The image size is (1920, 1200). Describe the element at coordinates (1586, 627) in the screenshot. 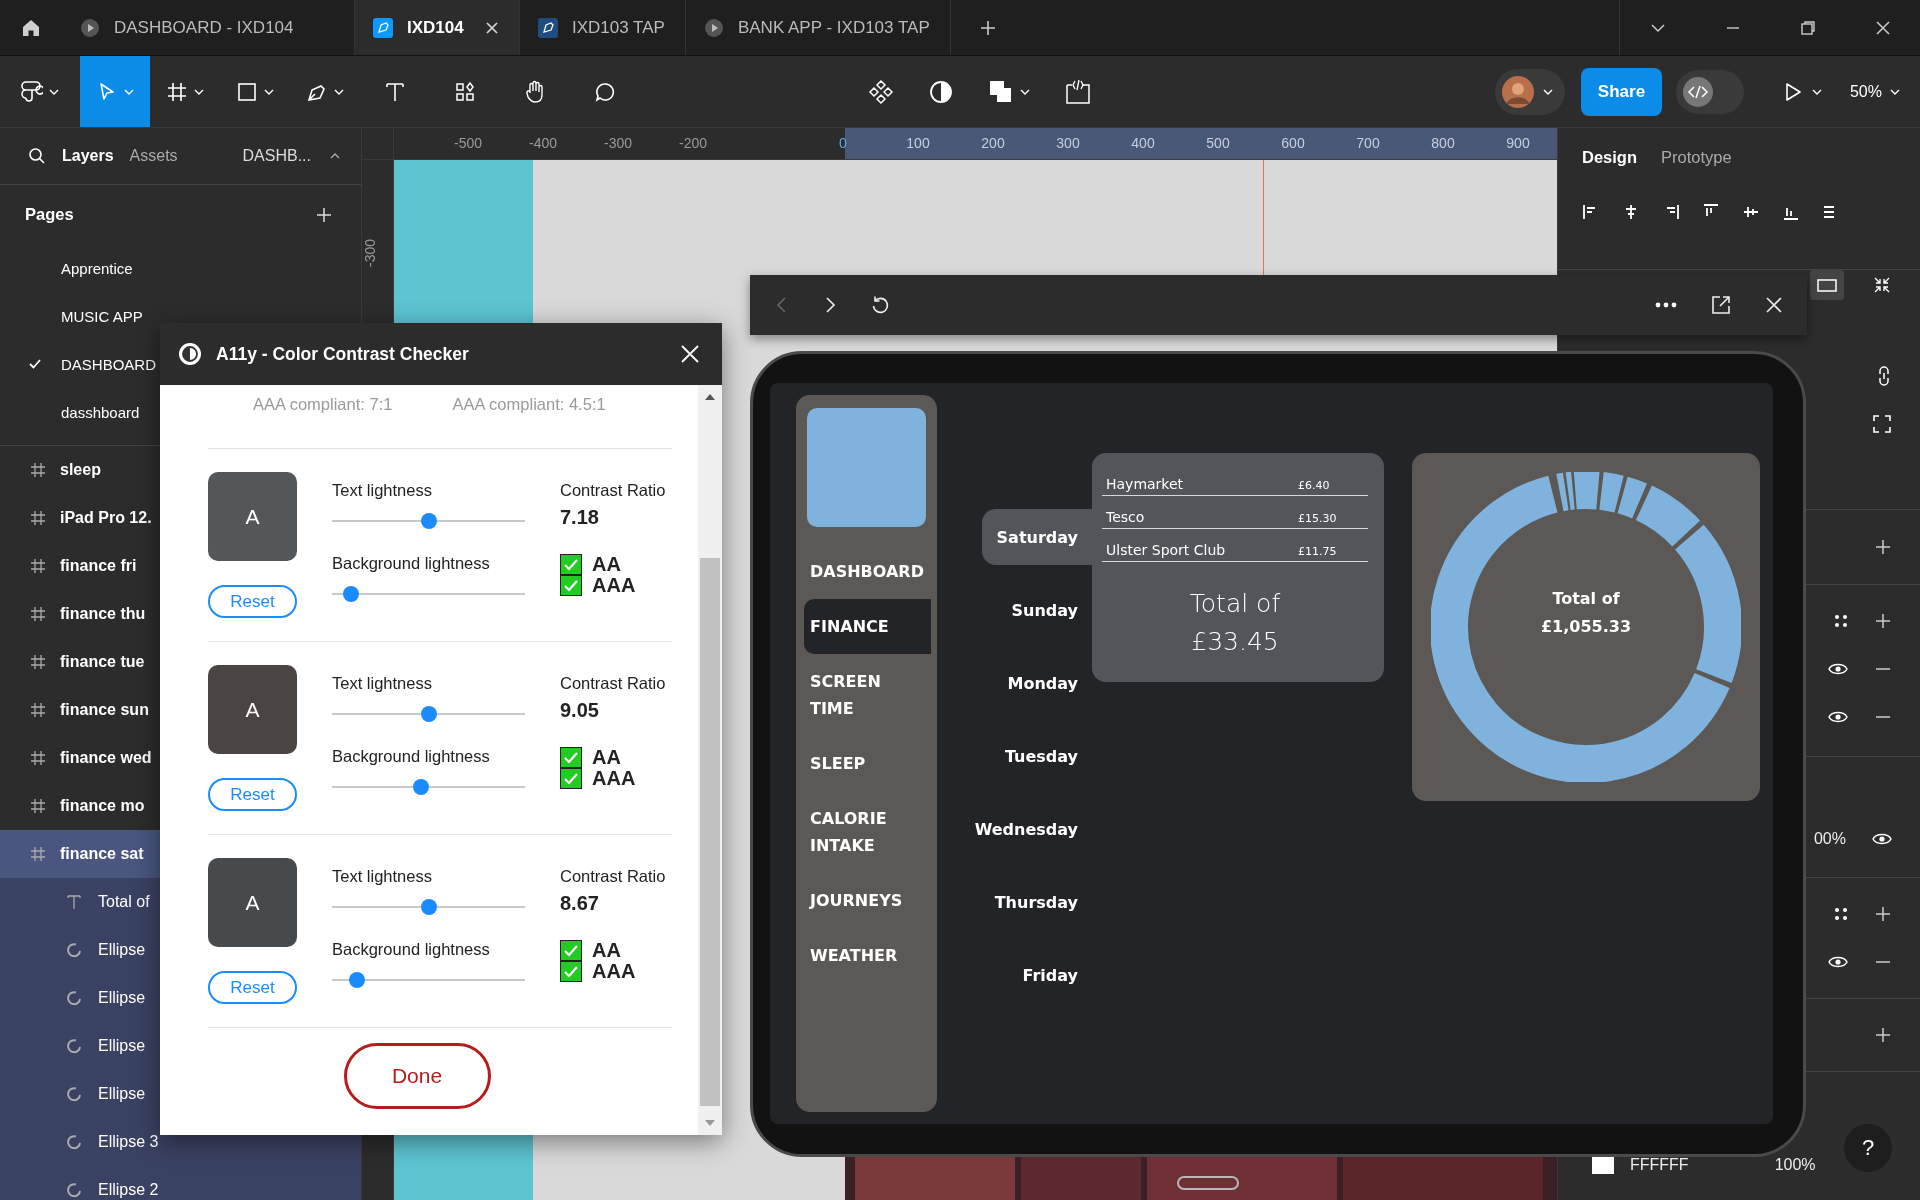

I see `chart-total-amount: £1,055.33` at that location.